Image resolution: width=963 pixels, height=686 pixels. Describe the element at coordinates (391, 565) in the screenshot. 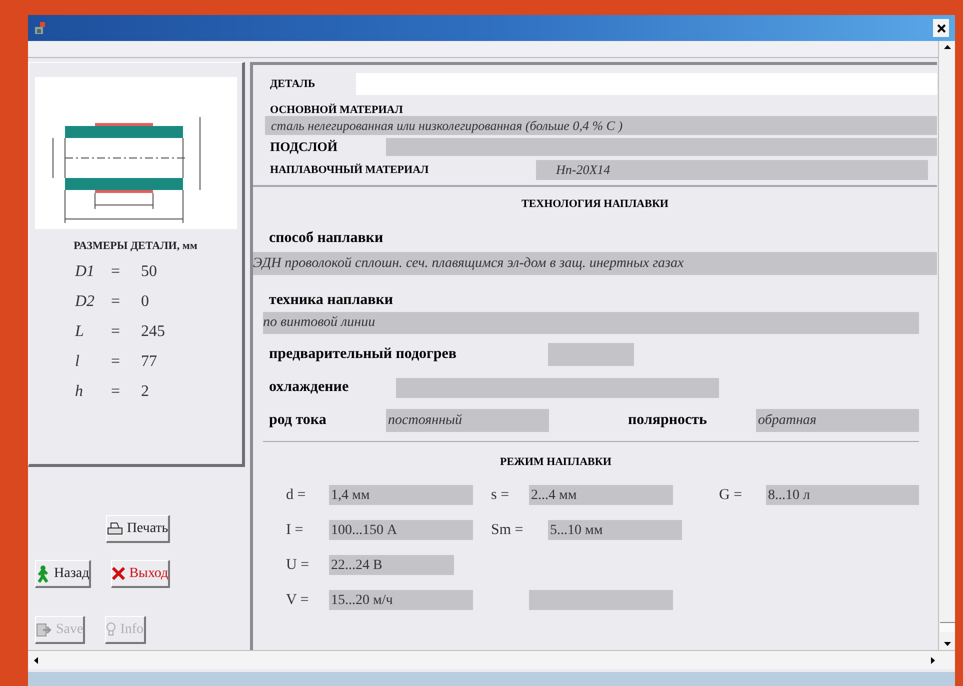

I see `parameter-field: 22...24 В` at that location.